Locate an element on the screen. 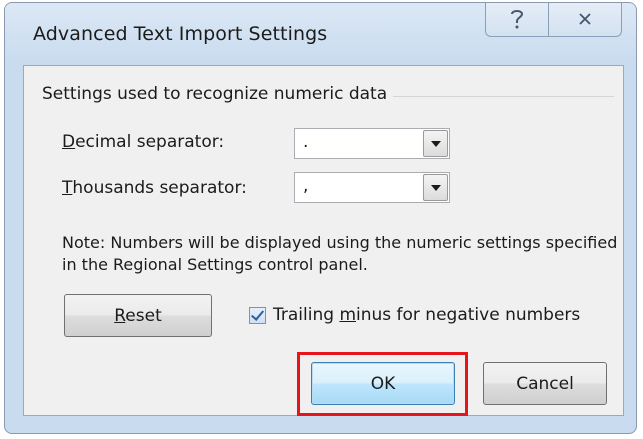  ok-button: OK is located at coordinates (383, 383).